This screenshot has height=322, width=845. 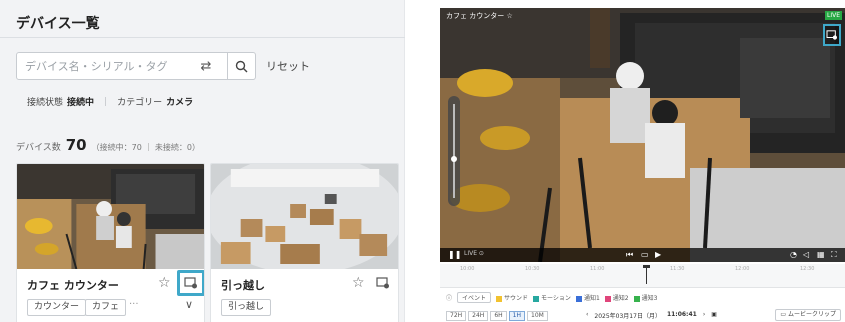 What do you see at coordinates (807, 269) in the screenshot?
I see `timeline-tick-label: 12:30` at bounding box center [807, 269].